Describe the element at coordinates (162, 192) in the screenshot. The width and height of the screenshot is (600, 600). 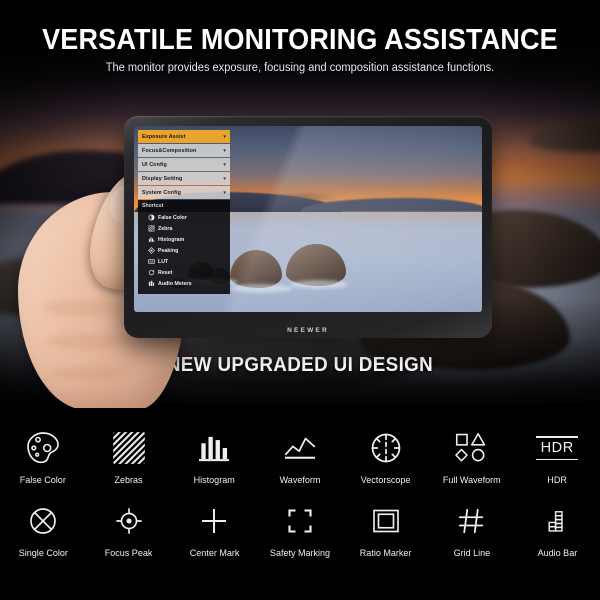
I see `osd-menu-label: System Config` at that location.